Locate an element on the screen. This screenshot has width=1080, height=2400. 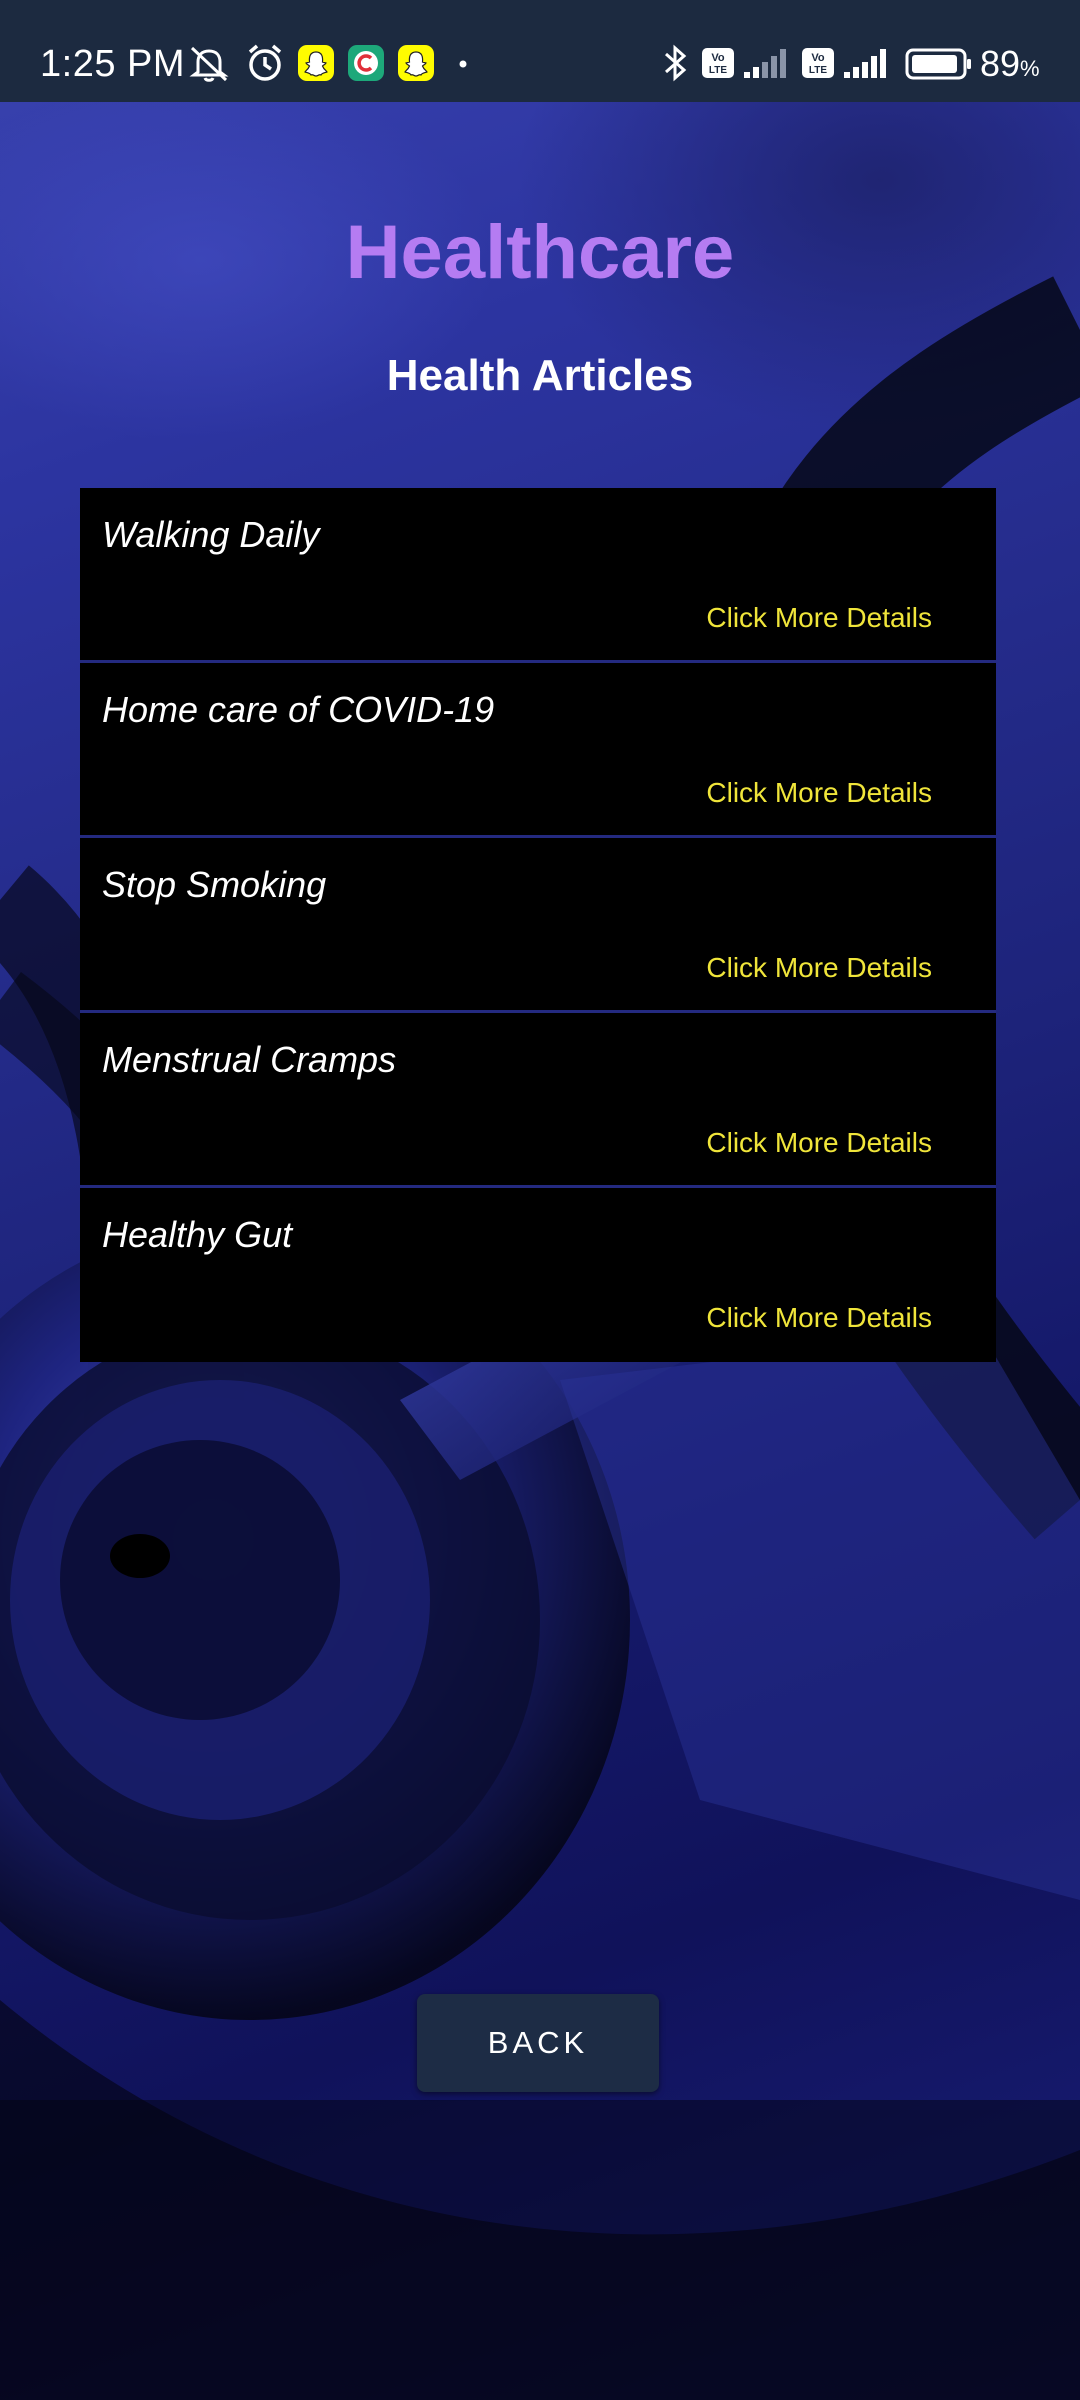
section-title: Health Articles is located at coordinates (540, 375).